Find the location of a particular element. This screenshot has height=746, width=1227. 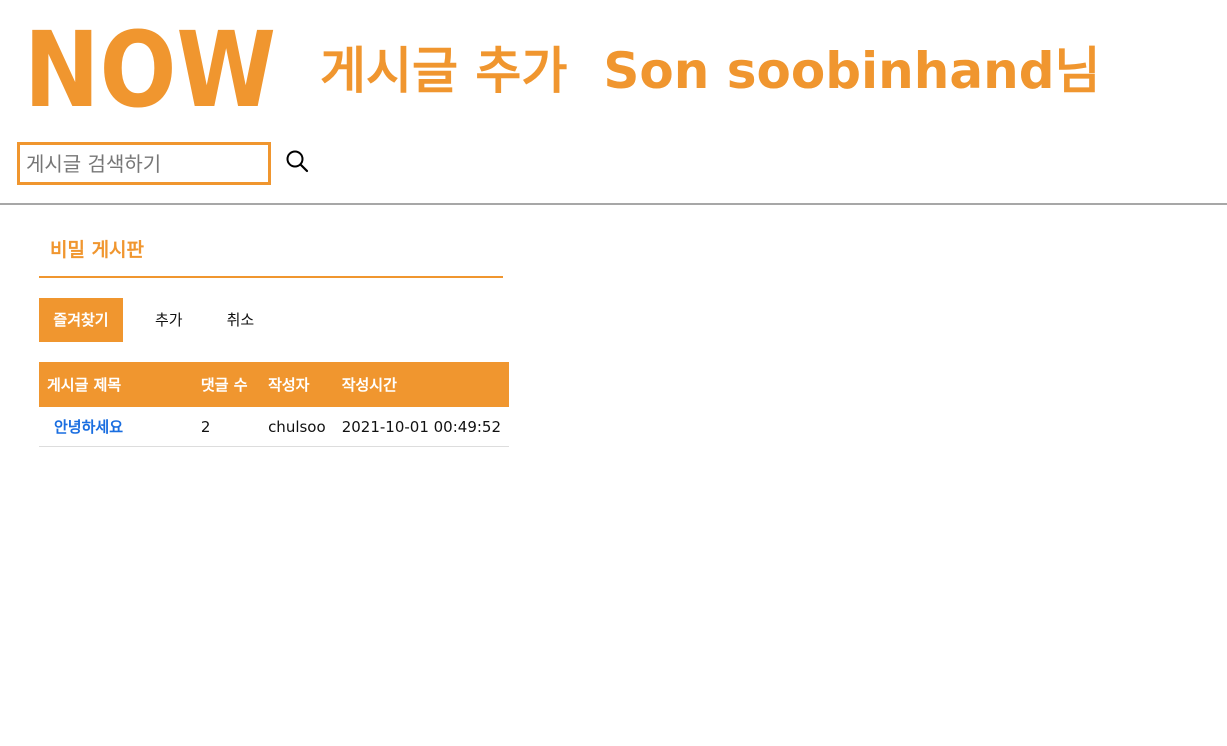

post-title-link: 안녕하세요 is located at coordinates (85, 427).